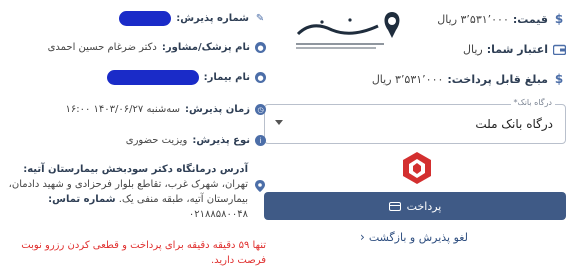 This screenshot has width=578, height=274. Describe the element at coordinates (221, 140) in the screenshot. I see `reception-type-label: نوع پذیرش:` at that location.